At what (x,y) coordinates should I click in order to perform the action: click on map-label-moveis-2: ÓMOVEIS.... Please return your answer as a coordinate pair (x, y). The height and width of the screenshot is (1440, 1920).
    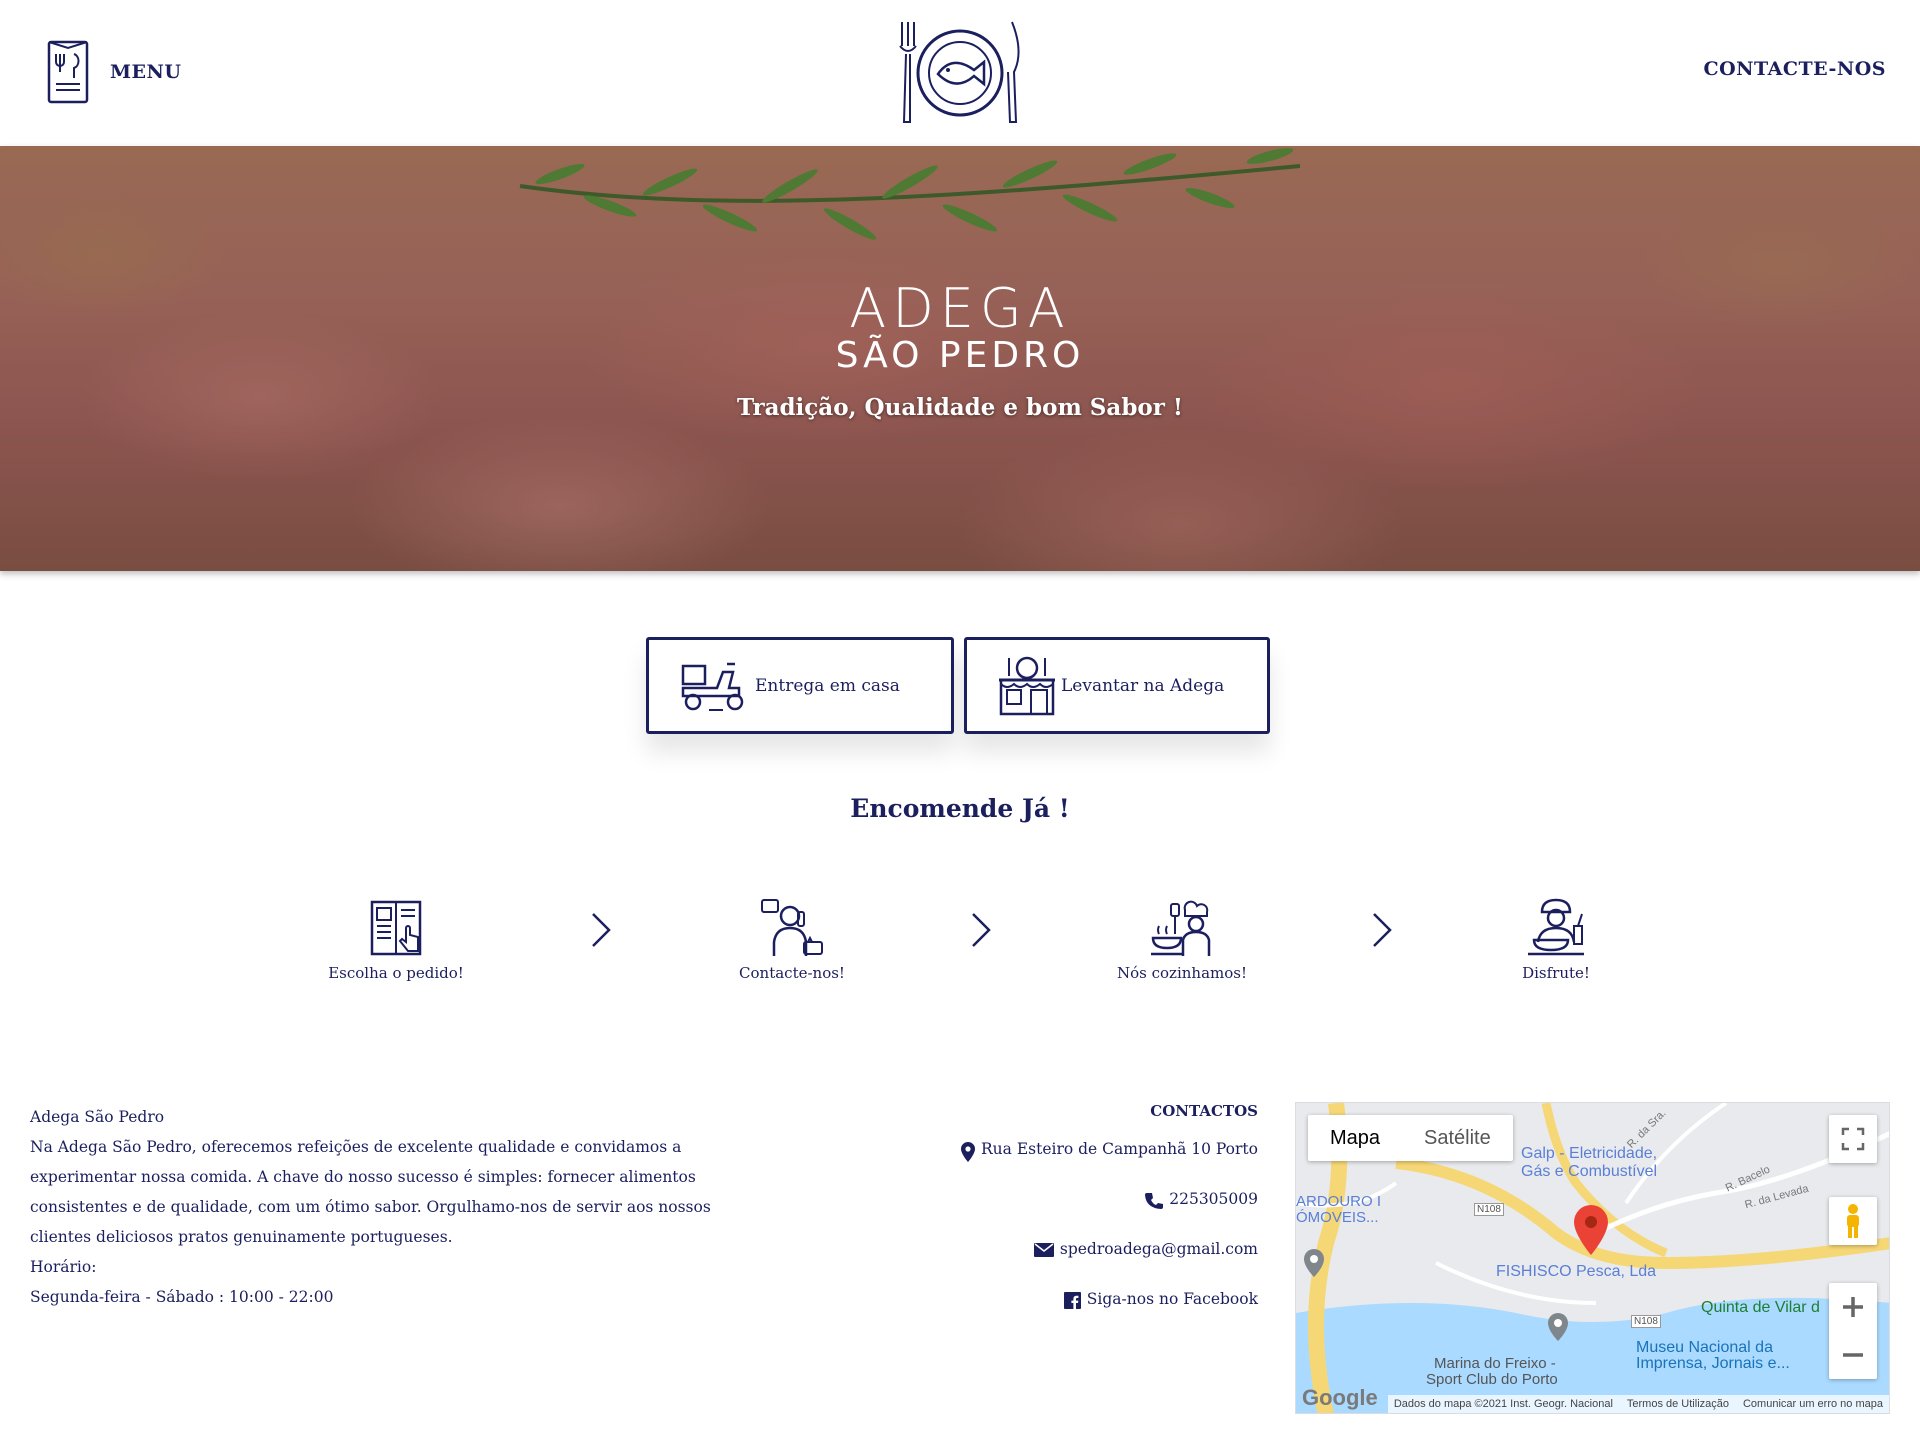
    Looking at the image, I should click on (1337, 1217).